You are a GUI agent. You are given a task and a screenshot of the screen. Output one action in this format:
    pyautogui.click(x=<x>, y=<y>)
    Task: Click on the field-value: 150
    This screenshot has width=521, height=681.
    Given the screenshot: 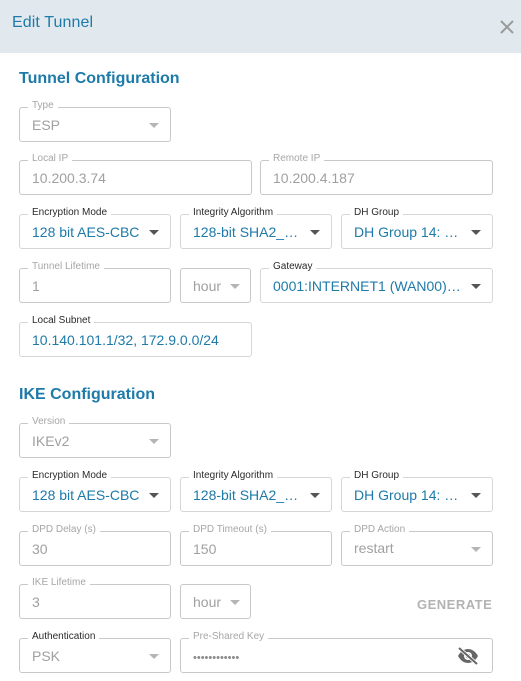 What is the action you would take?
    pyautogui.click(x=205, y=549)
    